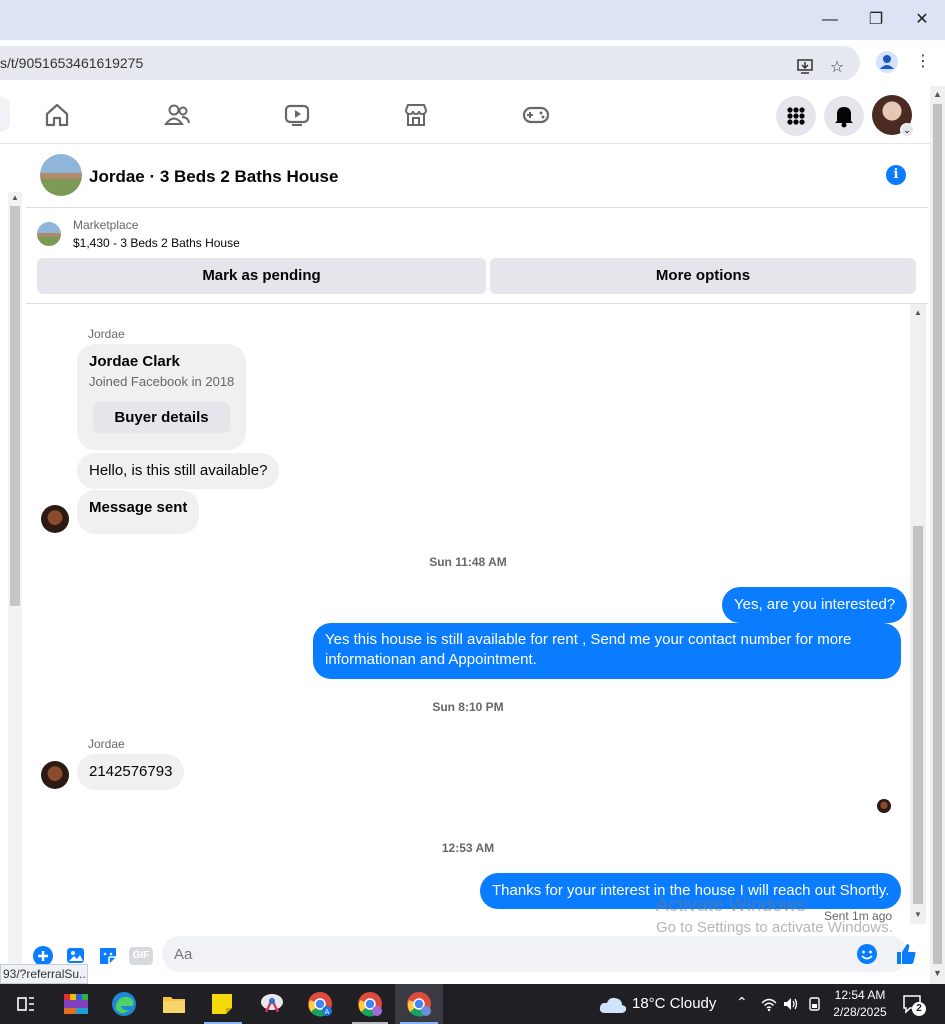  I want to click on chat-list-scrollbar: ▲, so click(15, 582).